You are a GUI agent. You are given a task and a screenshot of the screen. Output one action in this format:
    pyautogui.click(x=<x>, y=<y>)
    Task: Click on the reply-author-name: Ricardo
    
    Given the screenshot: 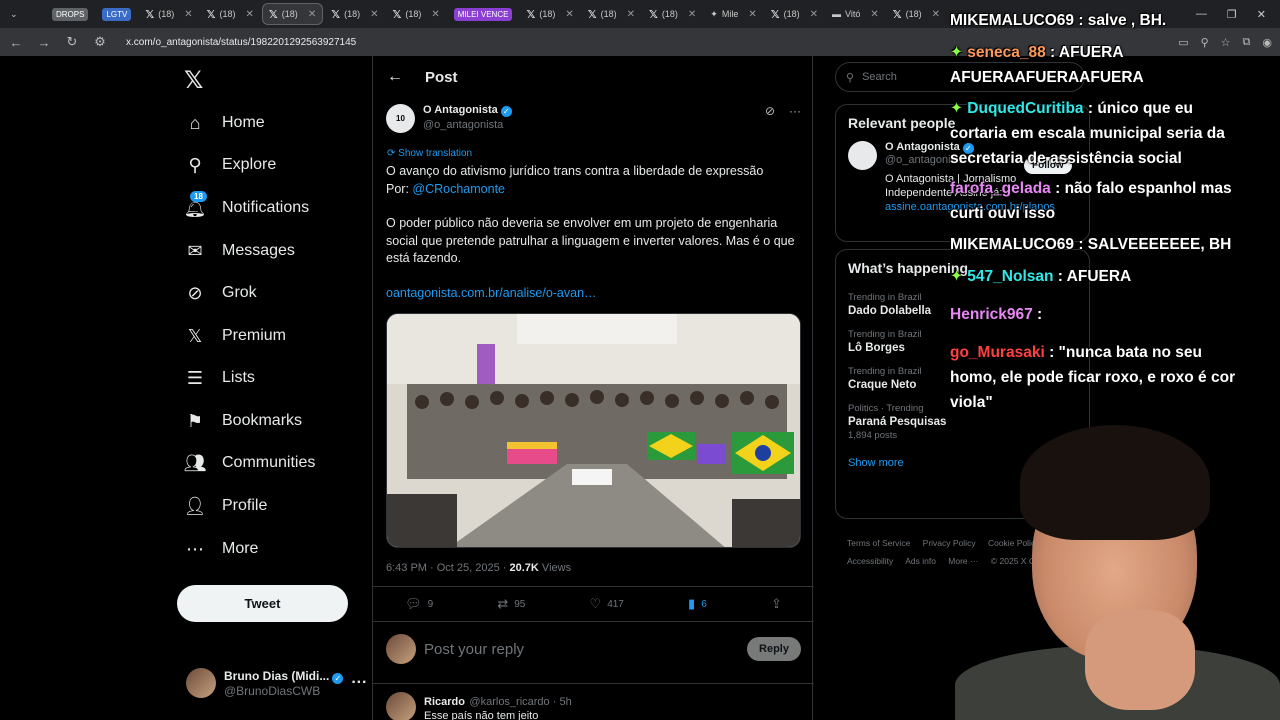 What is the action you would take?
    pyautogui.click(x=444, y=702)
    